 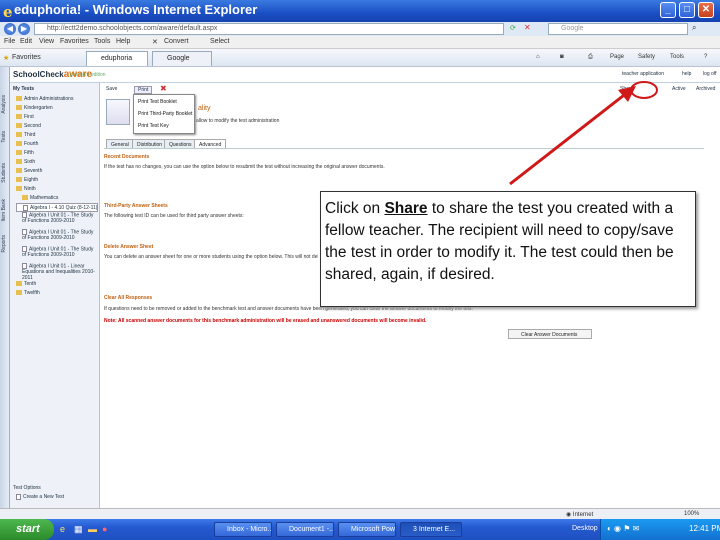 What do you see at coordinates (165, 114) in the screenshot?
I see `print-third-party-booklet-item: Print Third-Party Booklet` at bounding box center [165, 114].